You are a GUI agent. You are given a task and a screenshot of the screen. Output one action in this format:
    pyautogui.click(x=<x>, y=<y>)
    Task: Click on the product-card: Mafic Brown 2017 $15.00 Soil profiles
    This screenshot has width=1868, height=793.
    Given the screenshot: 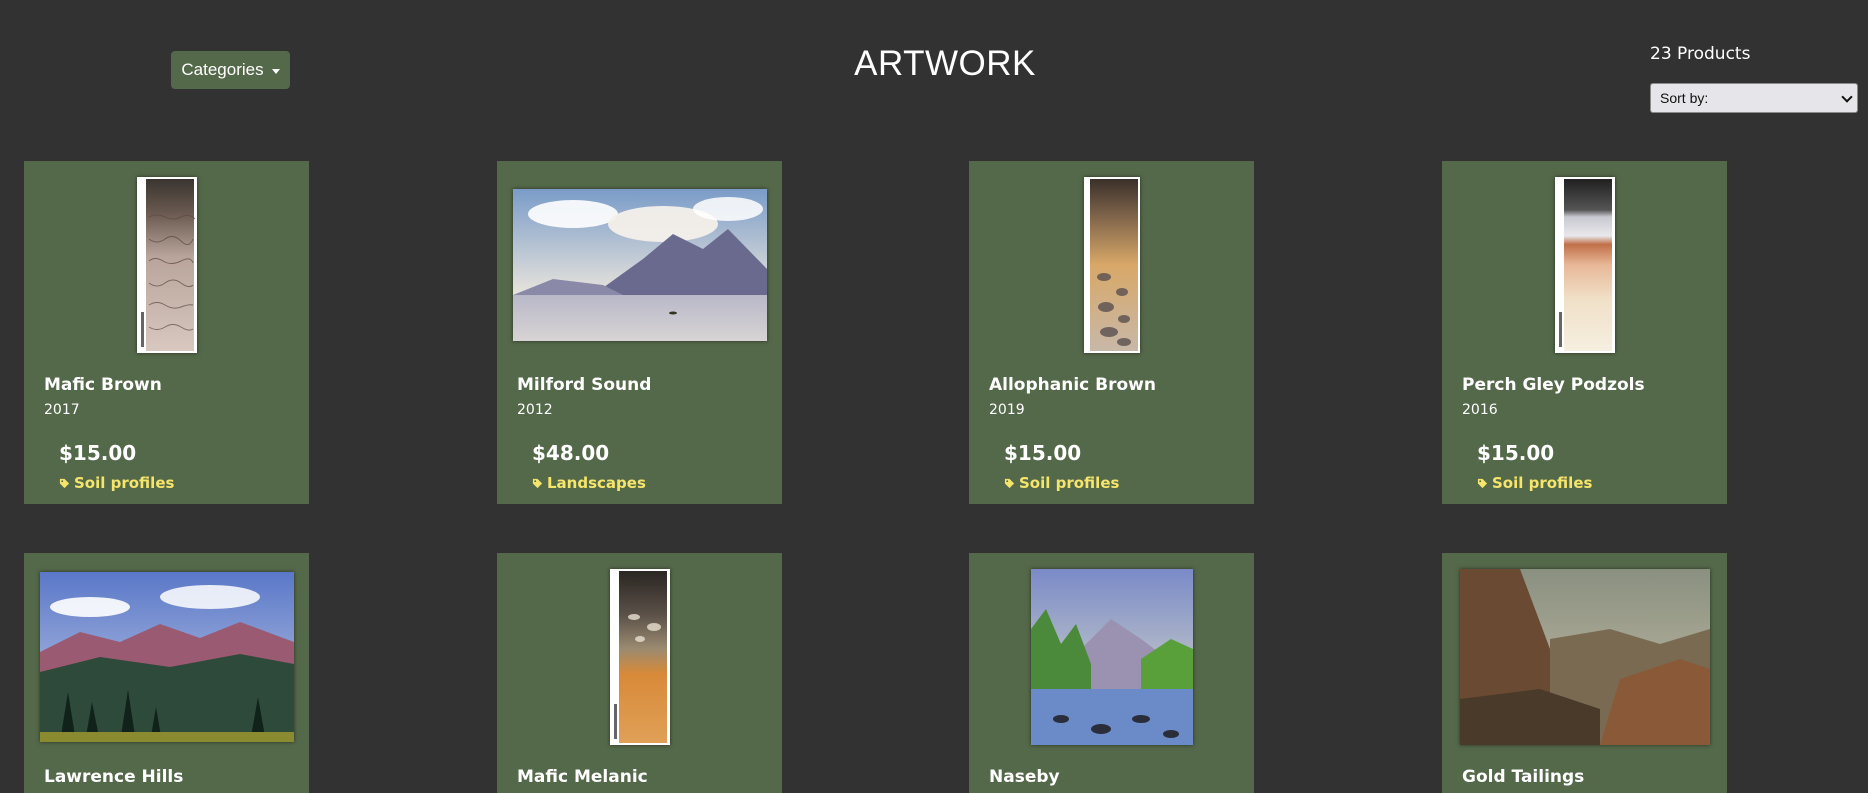 What is the action you would take?
    pyautogui.click(x=166, y=332)
    